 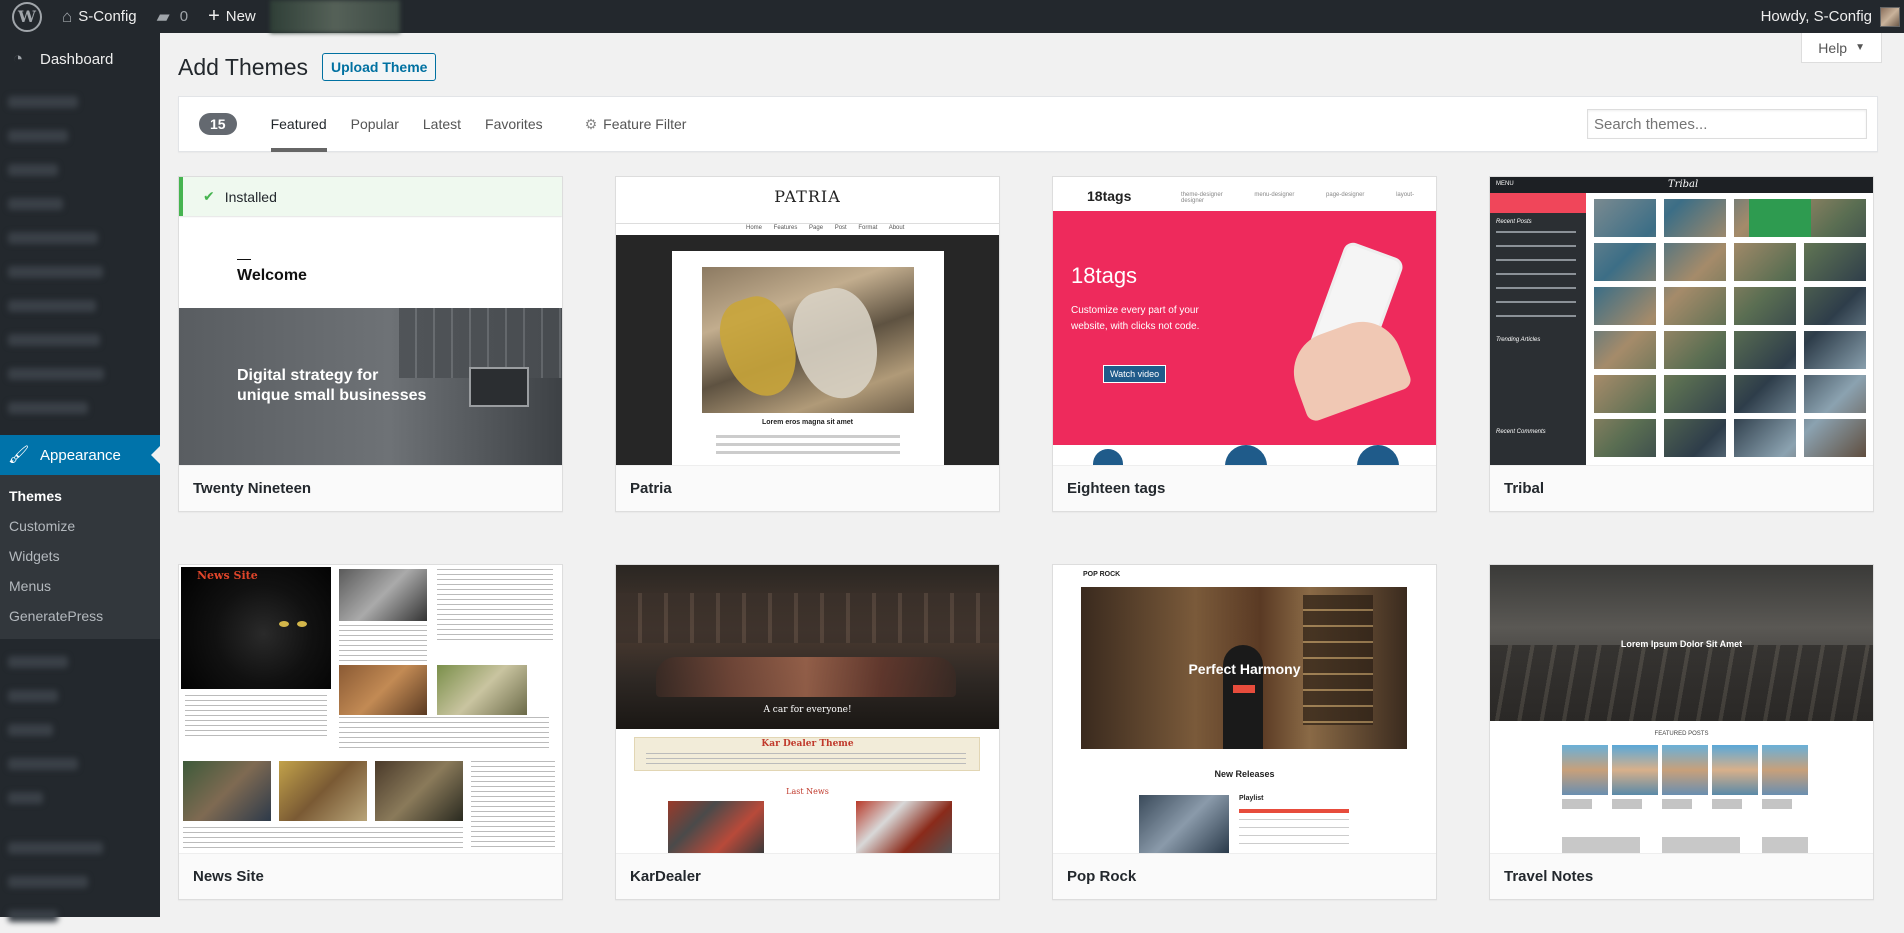 What do you see at coordinates (1681, 876) in the screenshot?
I see `theme-name: Travel Notes` at bounding box center [1681, 876].